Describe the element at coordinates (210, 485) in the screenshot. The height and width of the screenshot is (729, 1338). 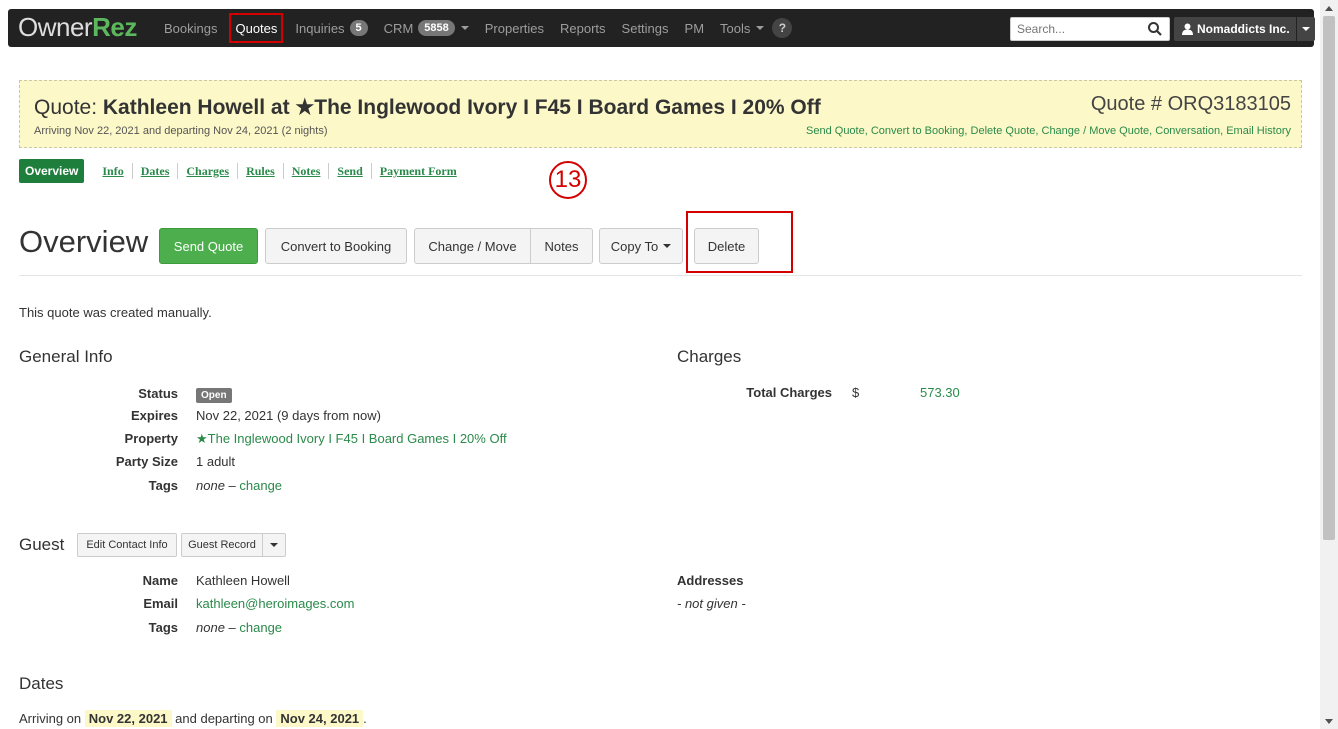
I see `tags-none: none` at that location.